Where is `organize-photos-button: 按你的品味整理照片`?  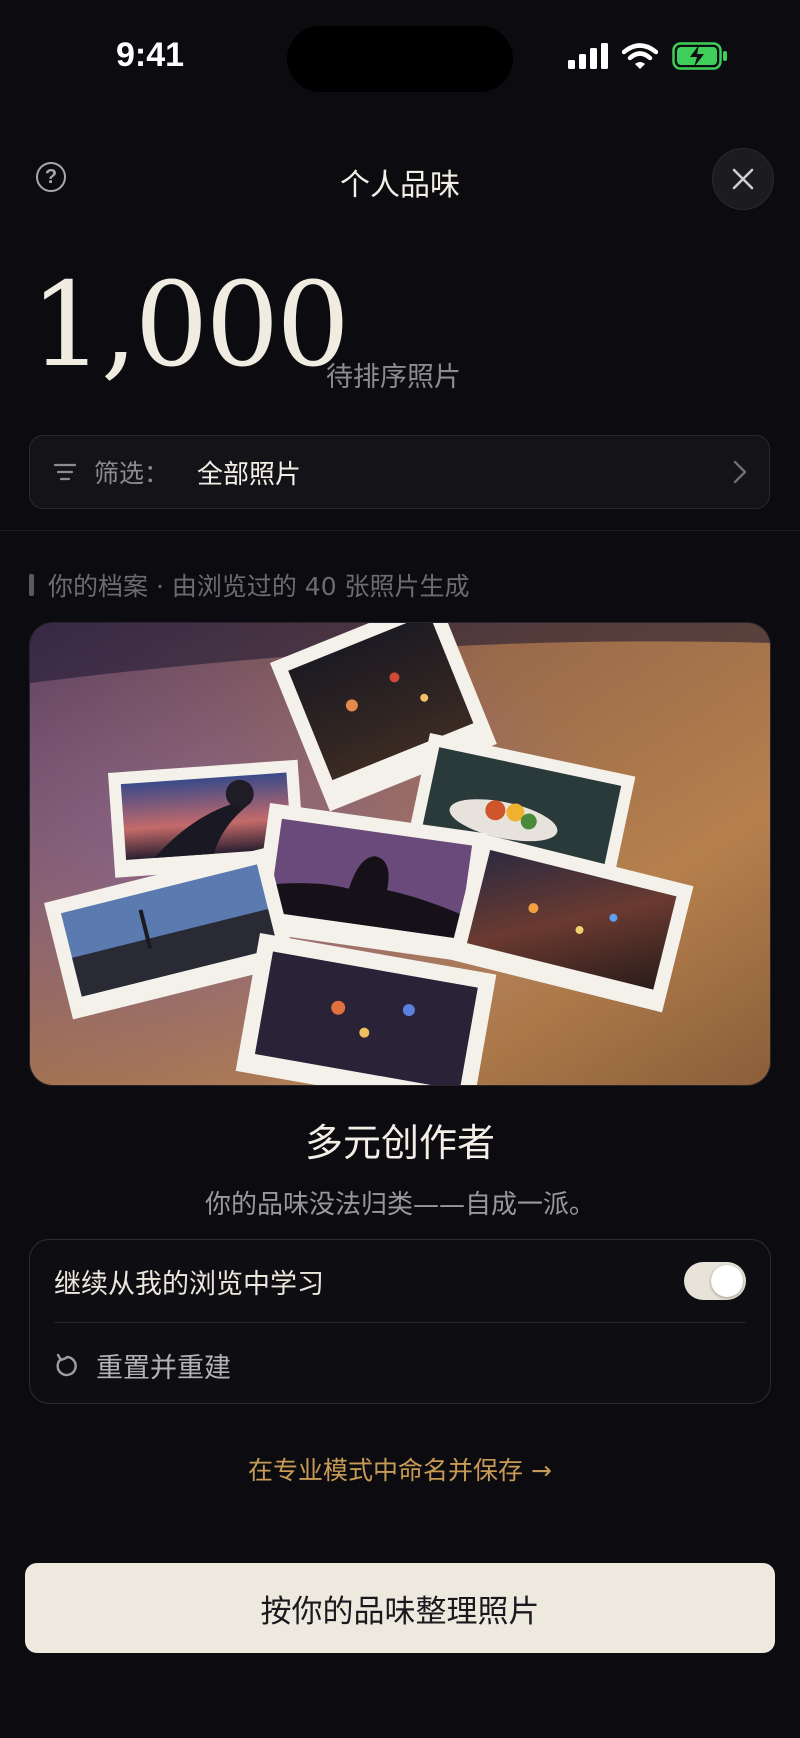 organize-photos-button: 按你的品味整理照片 is located at coordinates (400, 1608).